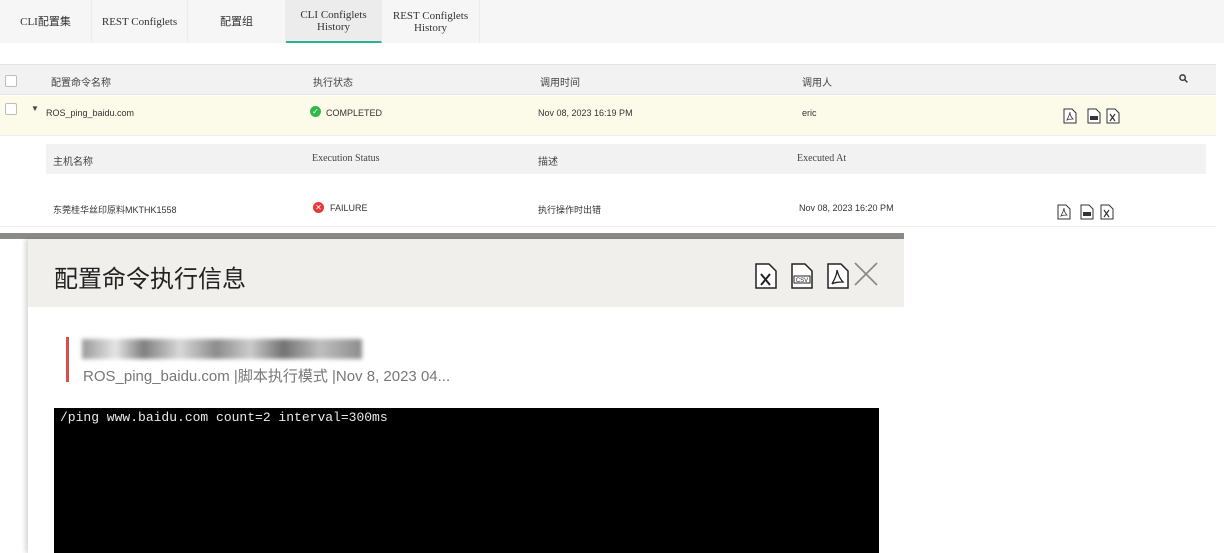 This screenshot has width=1224, height=553. I want to click on search-icon, so click(1183, 78).